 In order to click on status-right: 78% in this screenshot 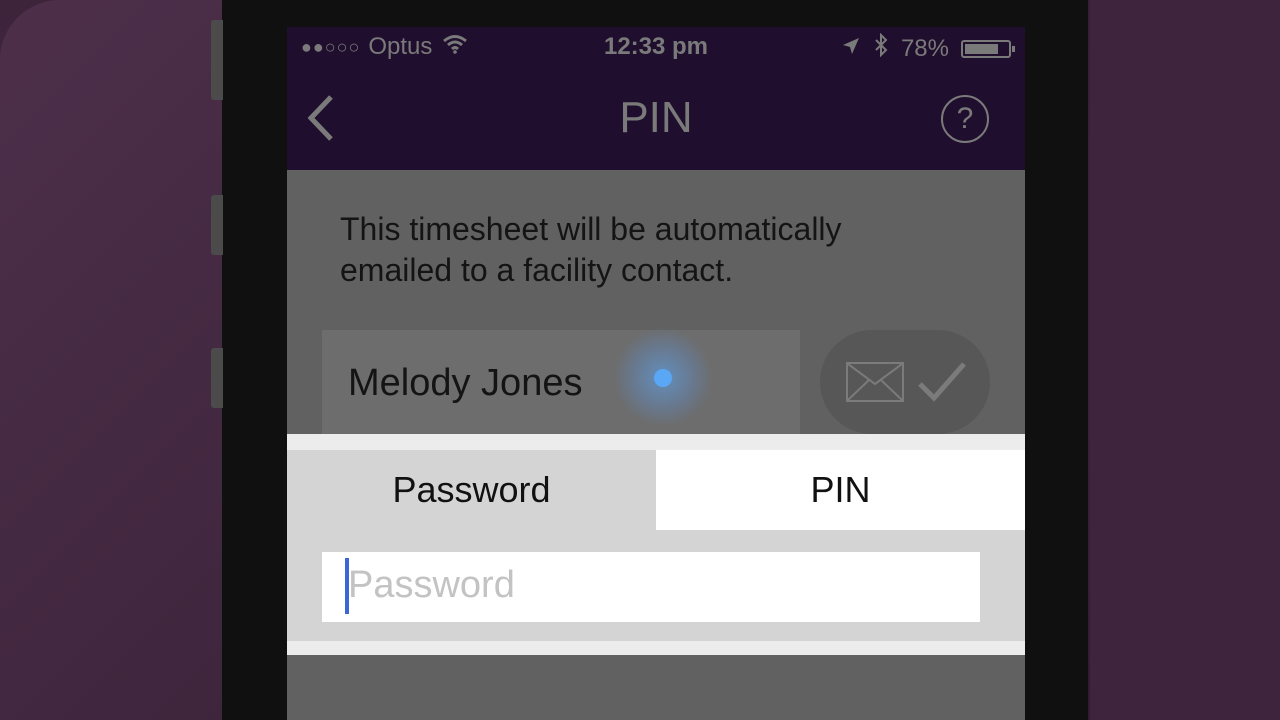, I will do `click(928, 48)`.